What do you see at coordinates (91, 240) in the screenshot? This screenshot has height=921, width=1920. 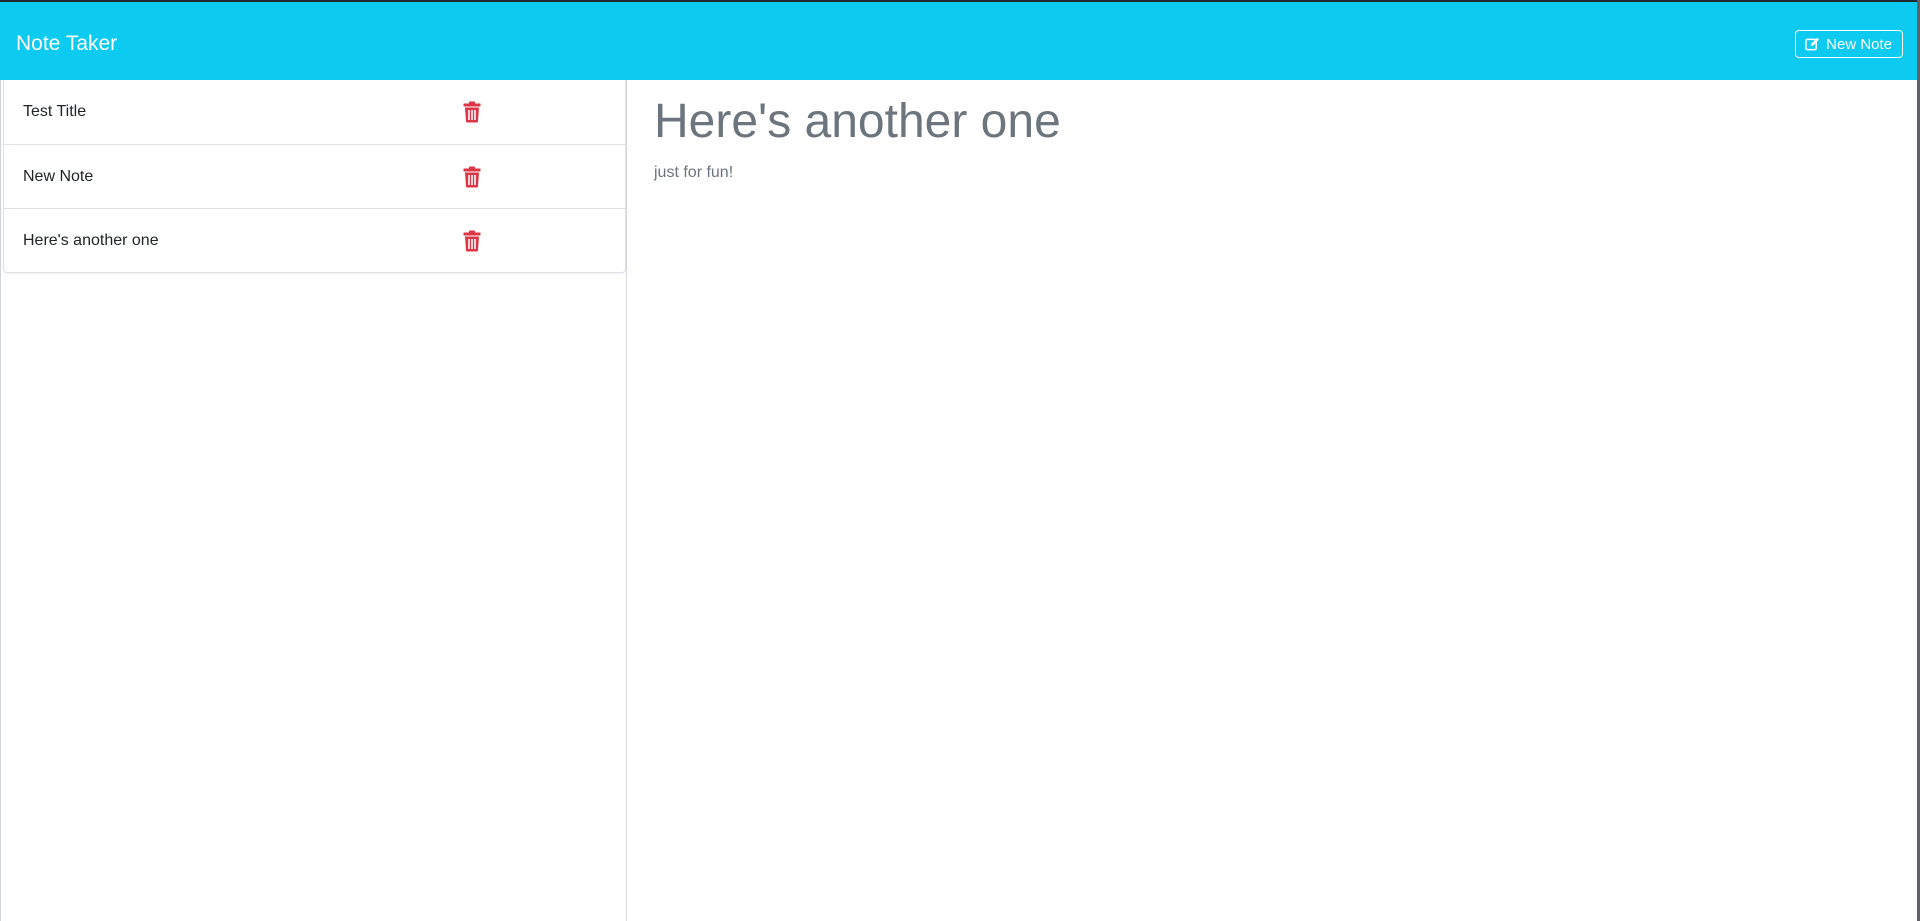 I see `note-title: Here's another one` at bounding box center [91, 240].